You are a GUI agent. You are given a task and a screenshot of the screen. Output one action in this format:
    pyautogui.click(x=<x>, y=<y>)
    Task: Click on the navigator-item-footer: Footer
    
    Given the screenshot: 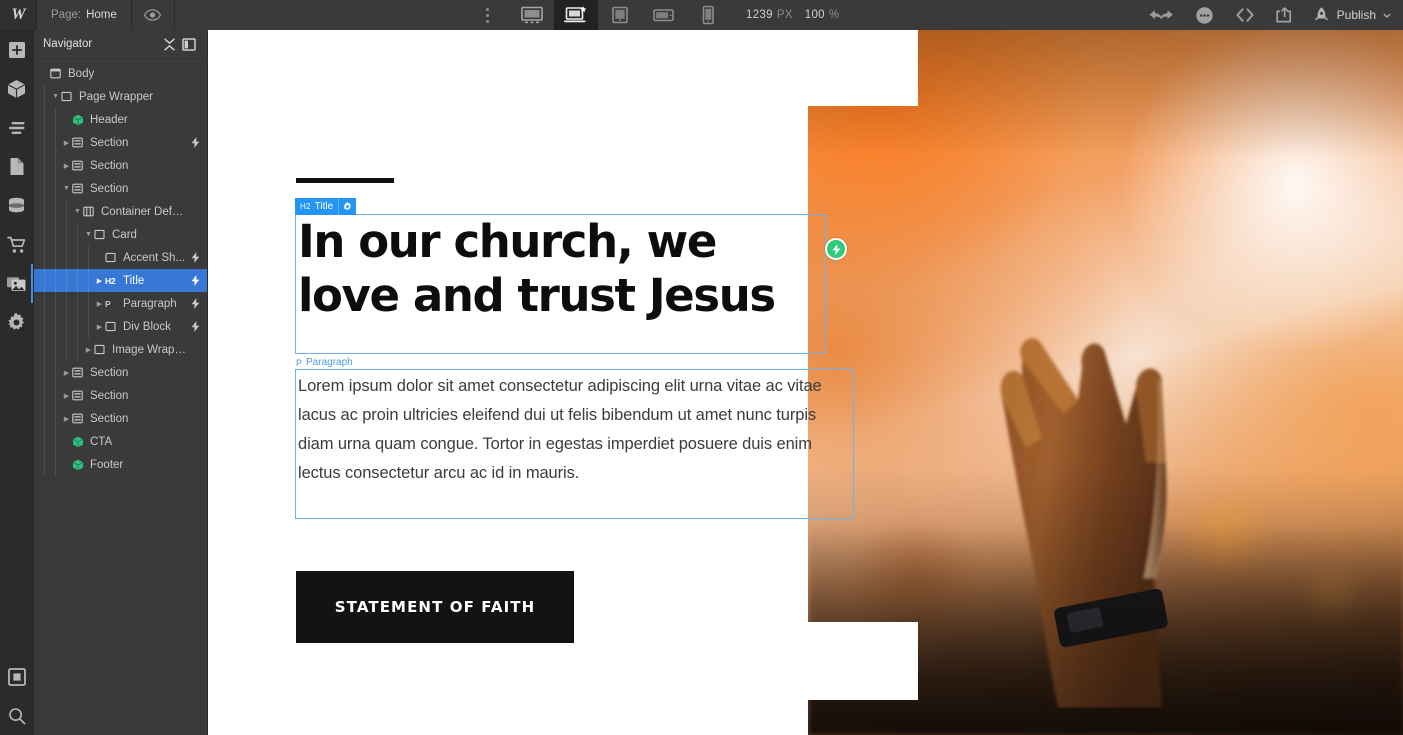 What is the action you would take?
    pyautogui.click(x=120, y=464)
    